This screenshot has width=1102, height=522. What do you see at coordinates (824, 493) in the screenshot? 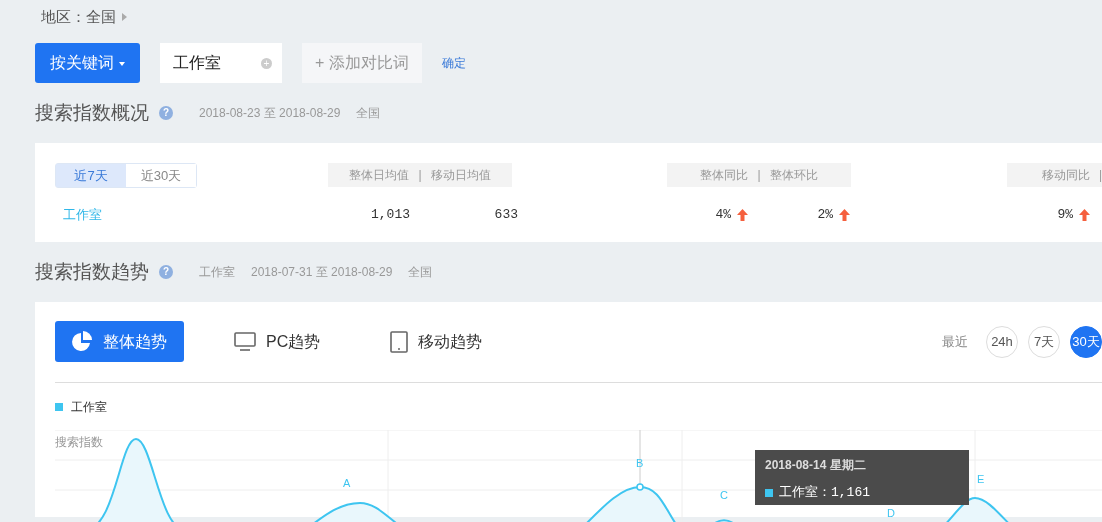
I see `tooltip-value: 工作室：1,161` at bounding box center [824, 493].